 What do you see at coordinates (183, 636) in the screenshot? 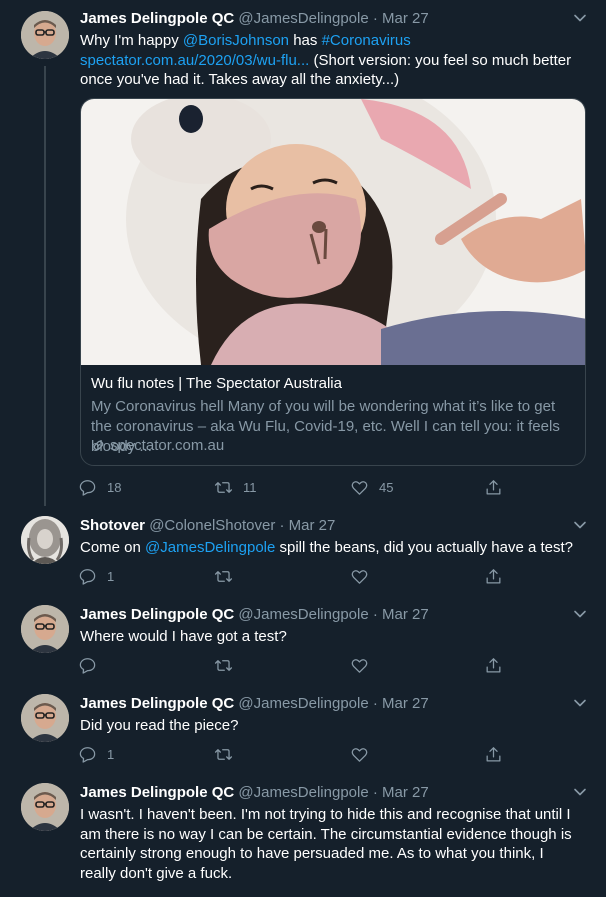
I see `tweet-text: Where would I have got a test?` at bounding box center [183, 636].